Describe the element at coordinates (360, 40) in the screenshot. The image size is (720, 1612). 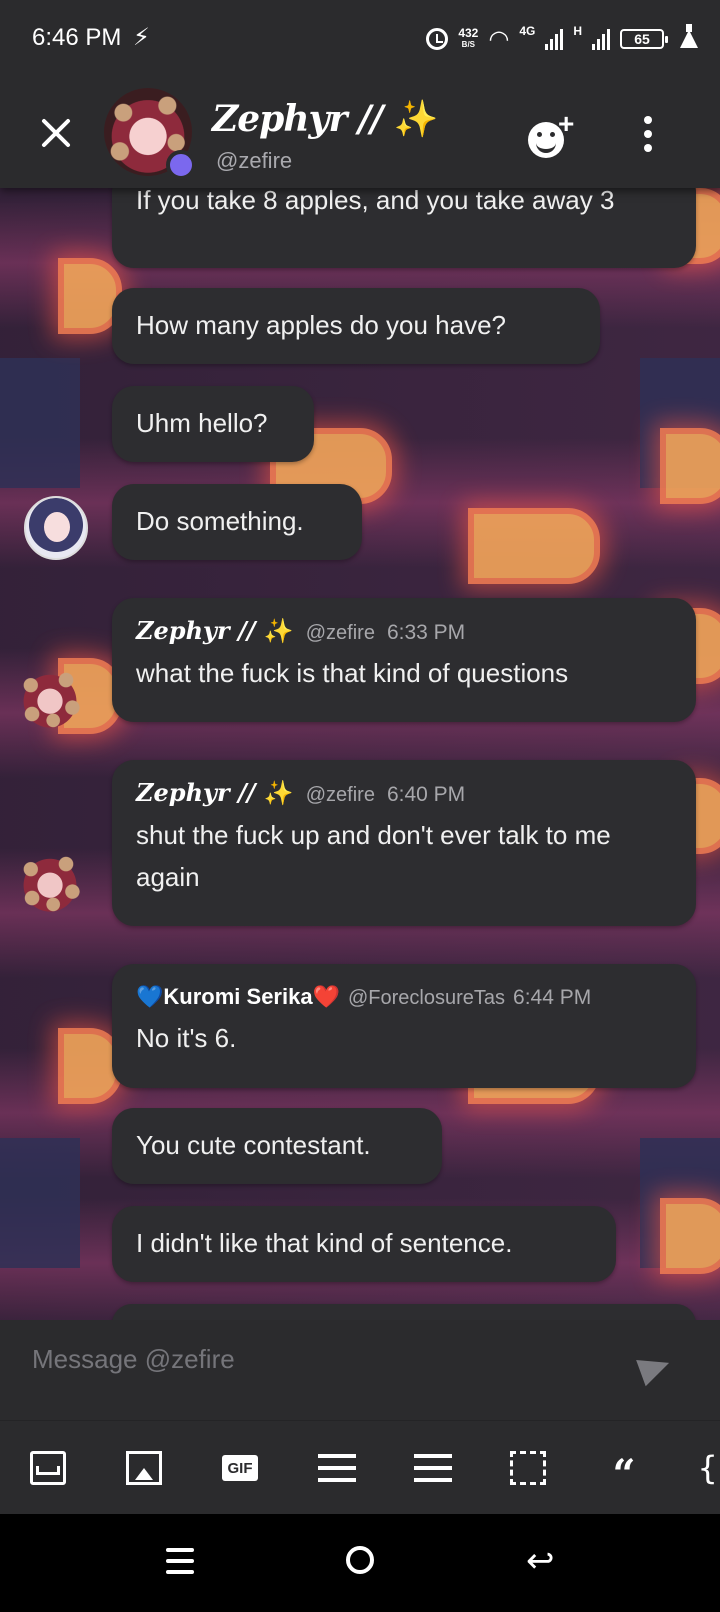
I see `status-bar: 6:46 PM ⚡ 432 B/S ◠ 4G H 65` at that location.